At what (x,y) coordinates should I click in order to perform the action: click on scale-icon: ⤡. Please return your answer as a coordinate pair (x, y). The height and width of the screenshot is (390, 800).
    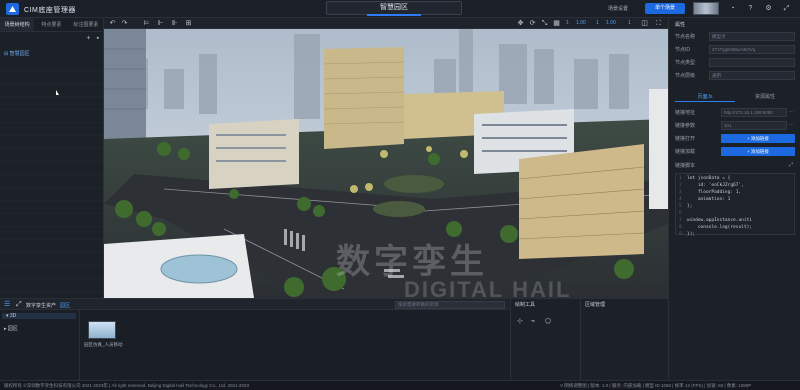
    Looking at the image, I should click on (544, 23).